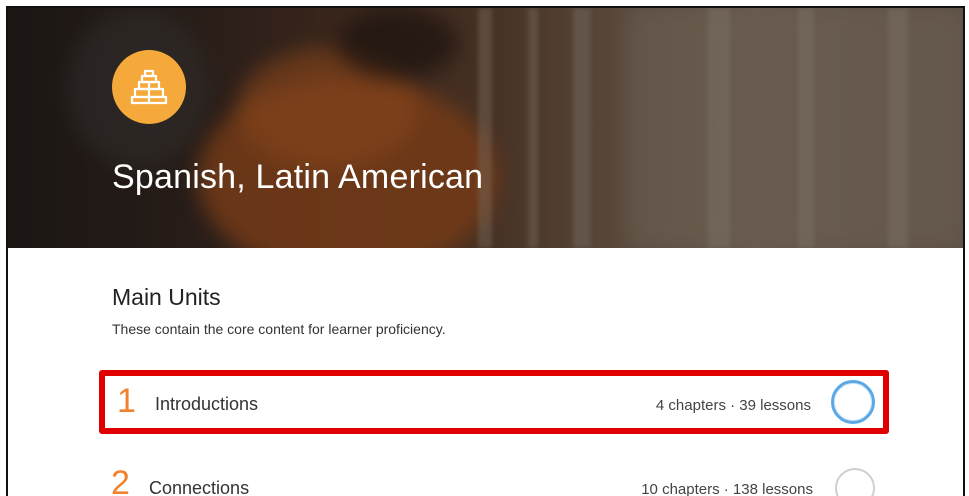  I want to click on unit-number: 1, so click(126, 401).